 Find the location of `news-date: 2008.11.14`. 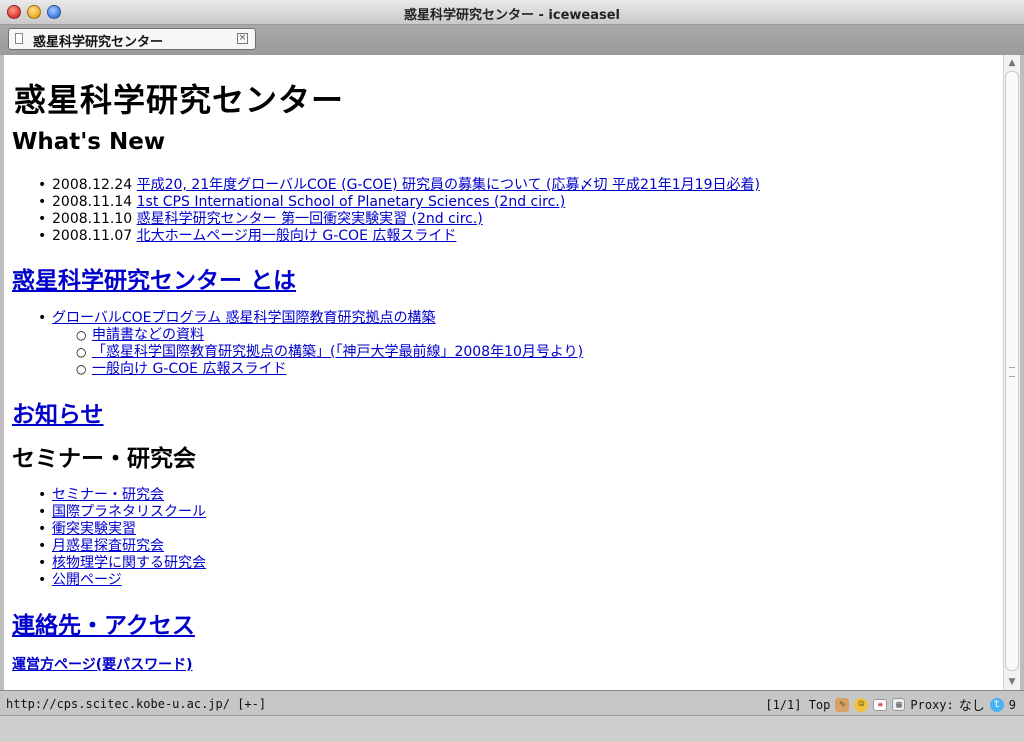

news-date: 2008.11.14 is located at coordinates (92, 202).